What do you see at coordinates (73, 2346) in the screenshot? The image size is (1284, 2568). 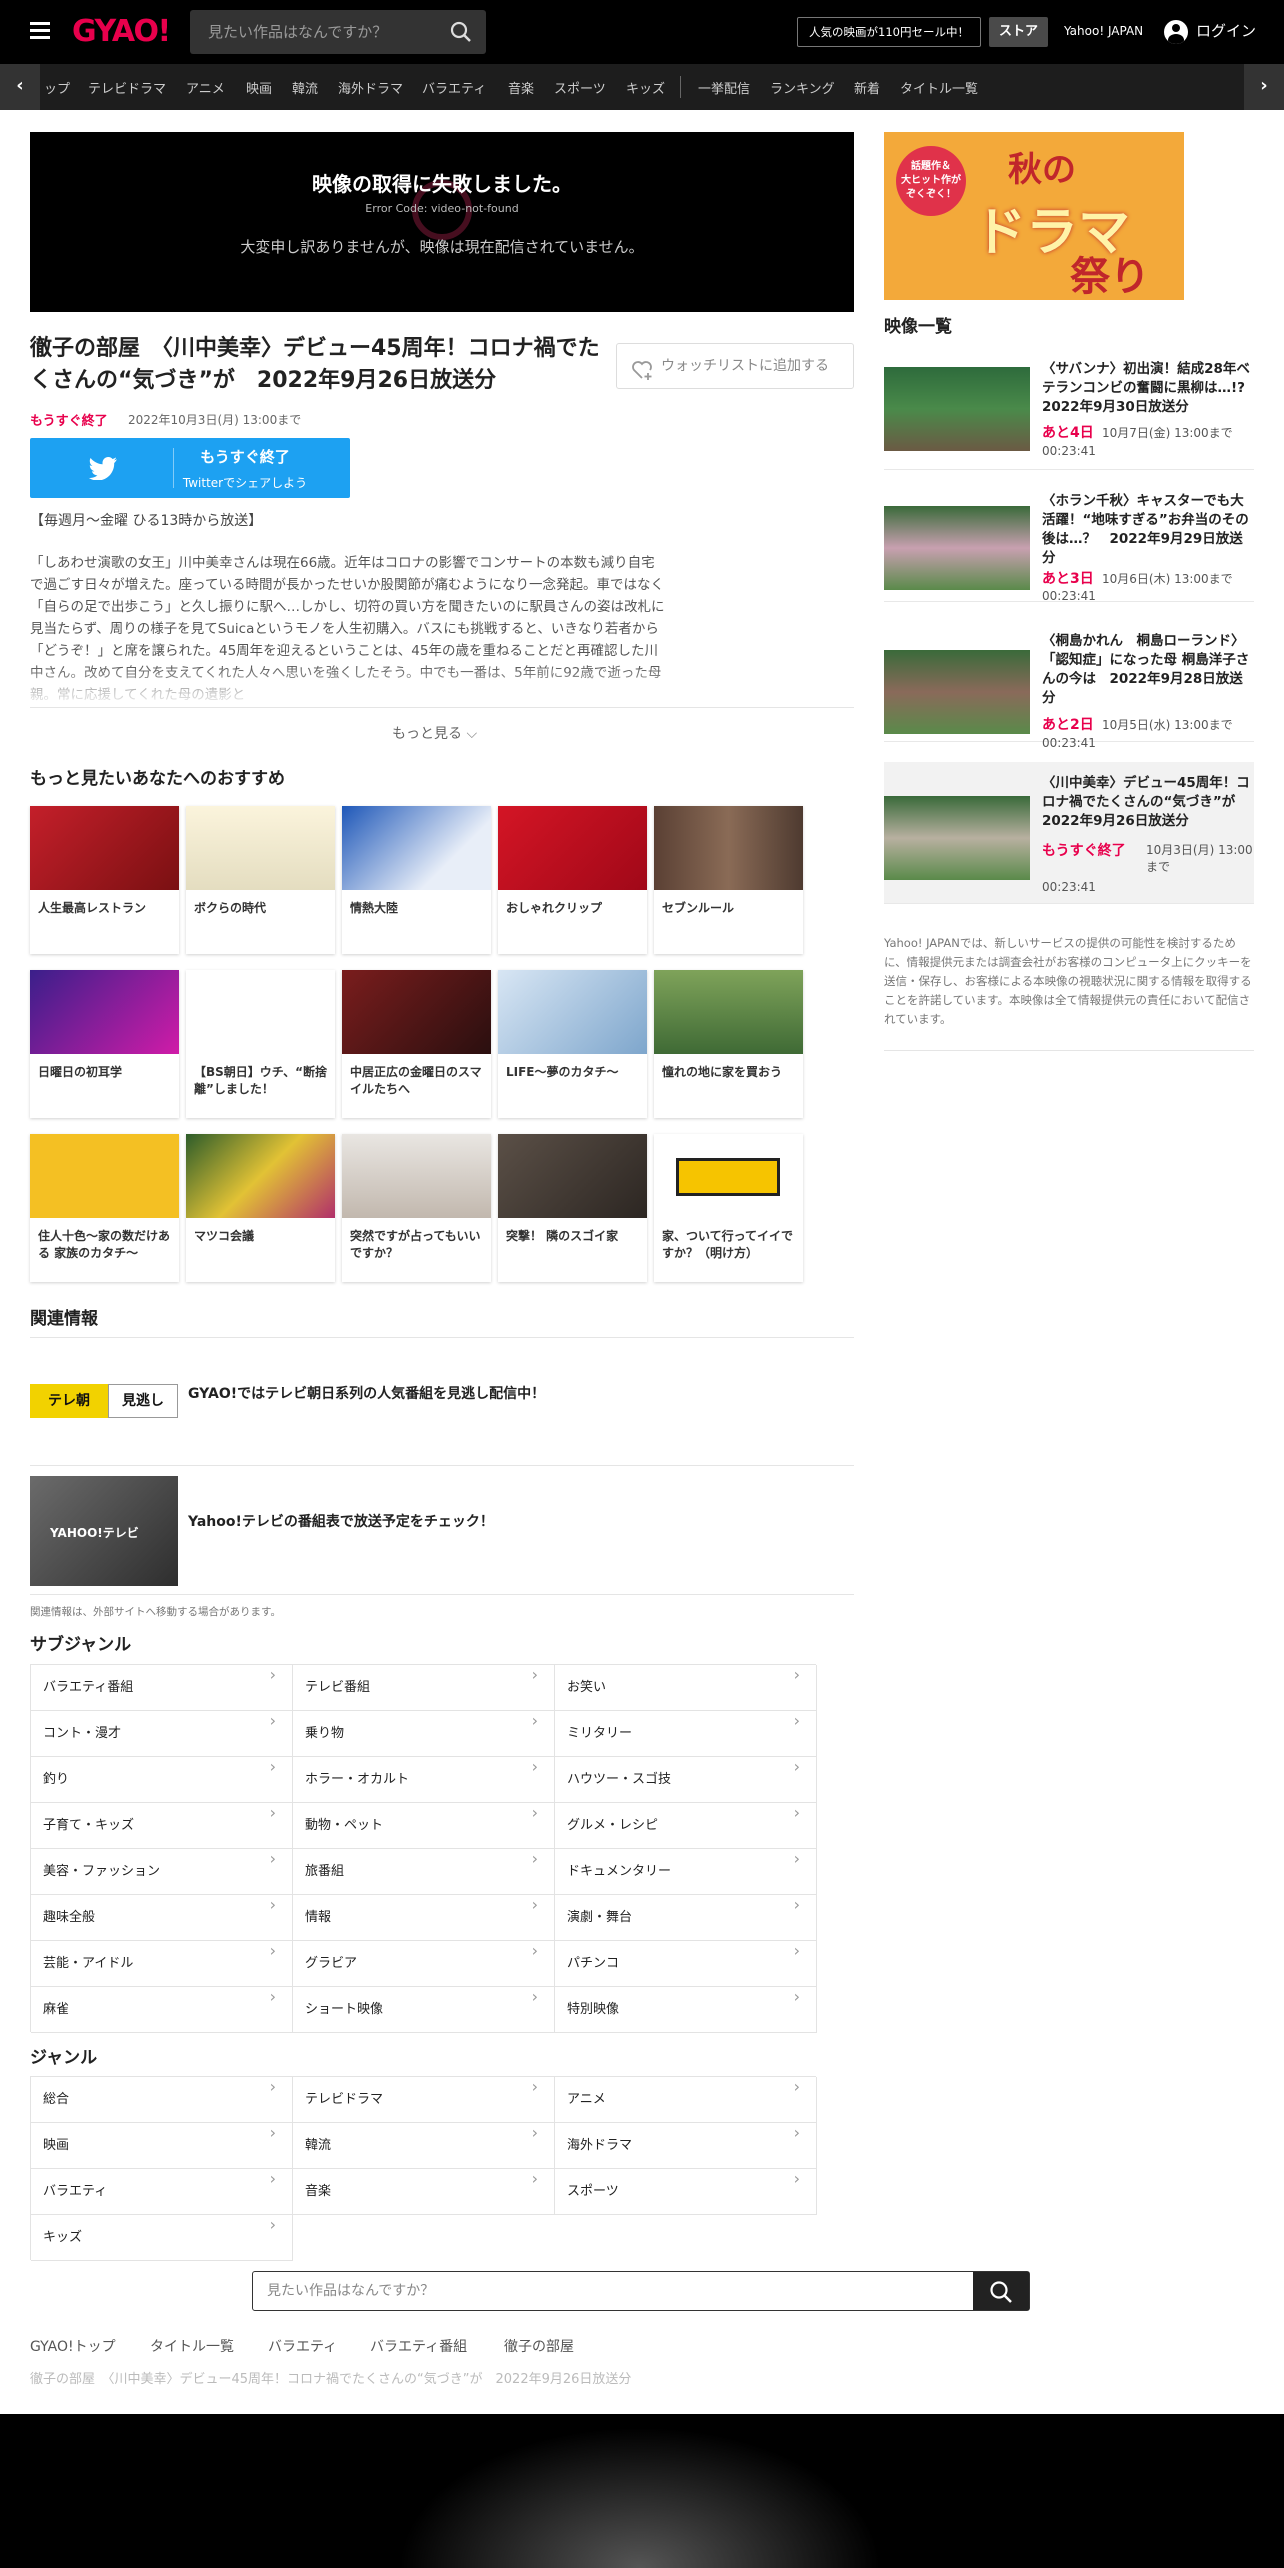 I see `breadcrumb-top: GYAO!トップ` at bounding box center [73, 2346].